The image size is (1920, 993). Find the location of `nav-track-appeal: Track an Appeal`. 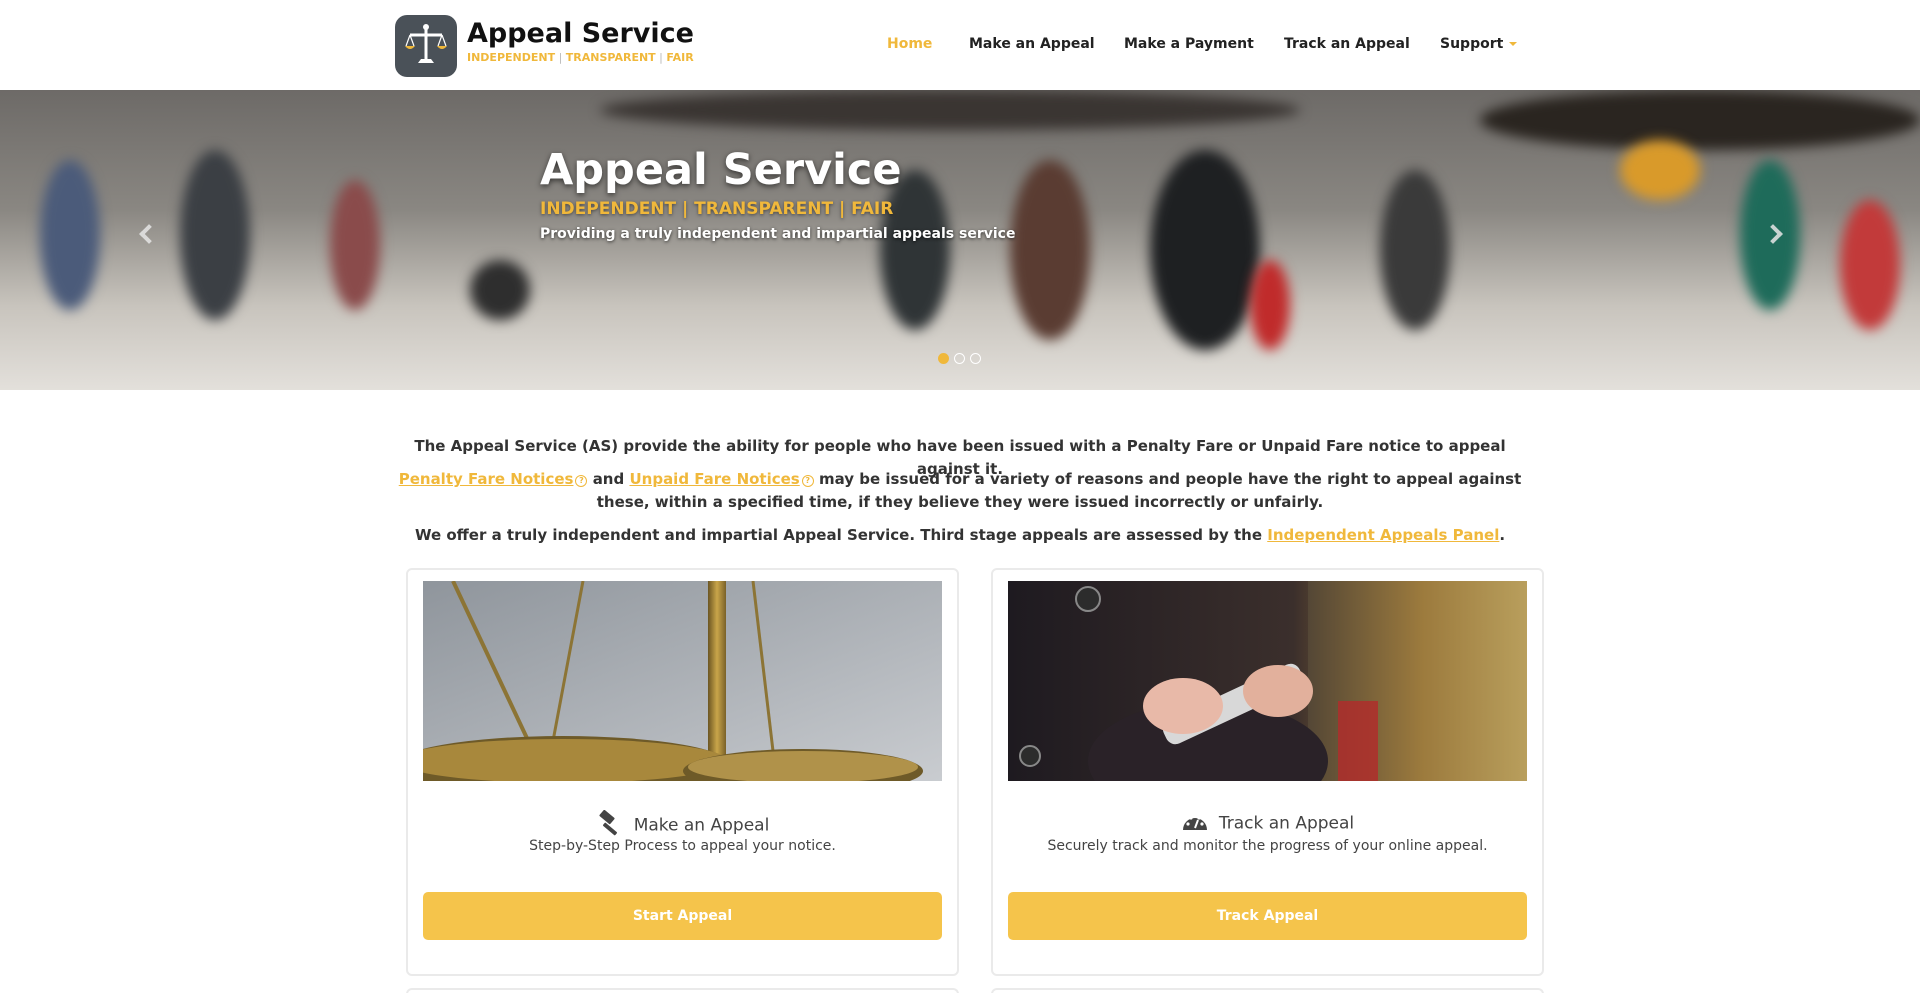

nav-track-appeal: Track an Appeal is located at coordinates (1347, 44).